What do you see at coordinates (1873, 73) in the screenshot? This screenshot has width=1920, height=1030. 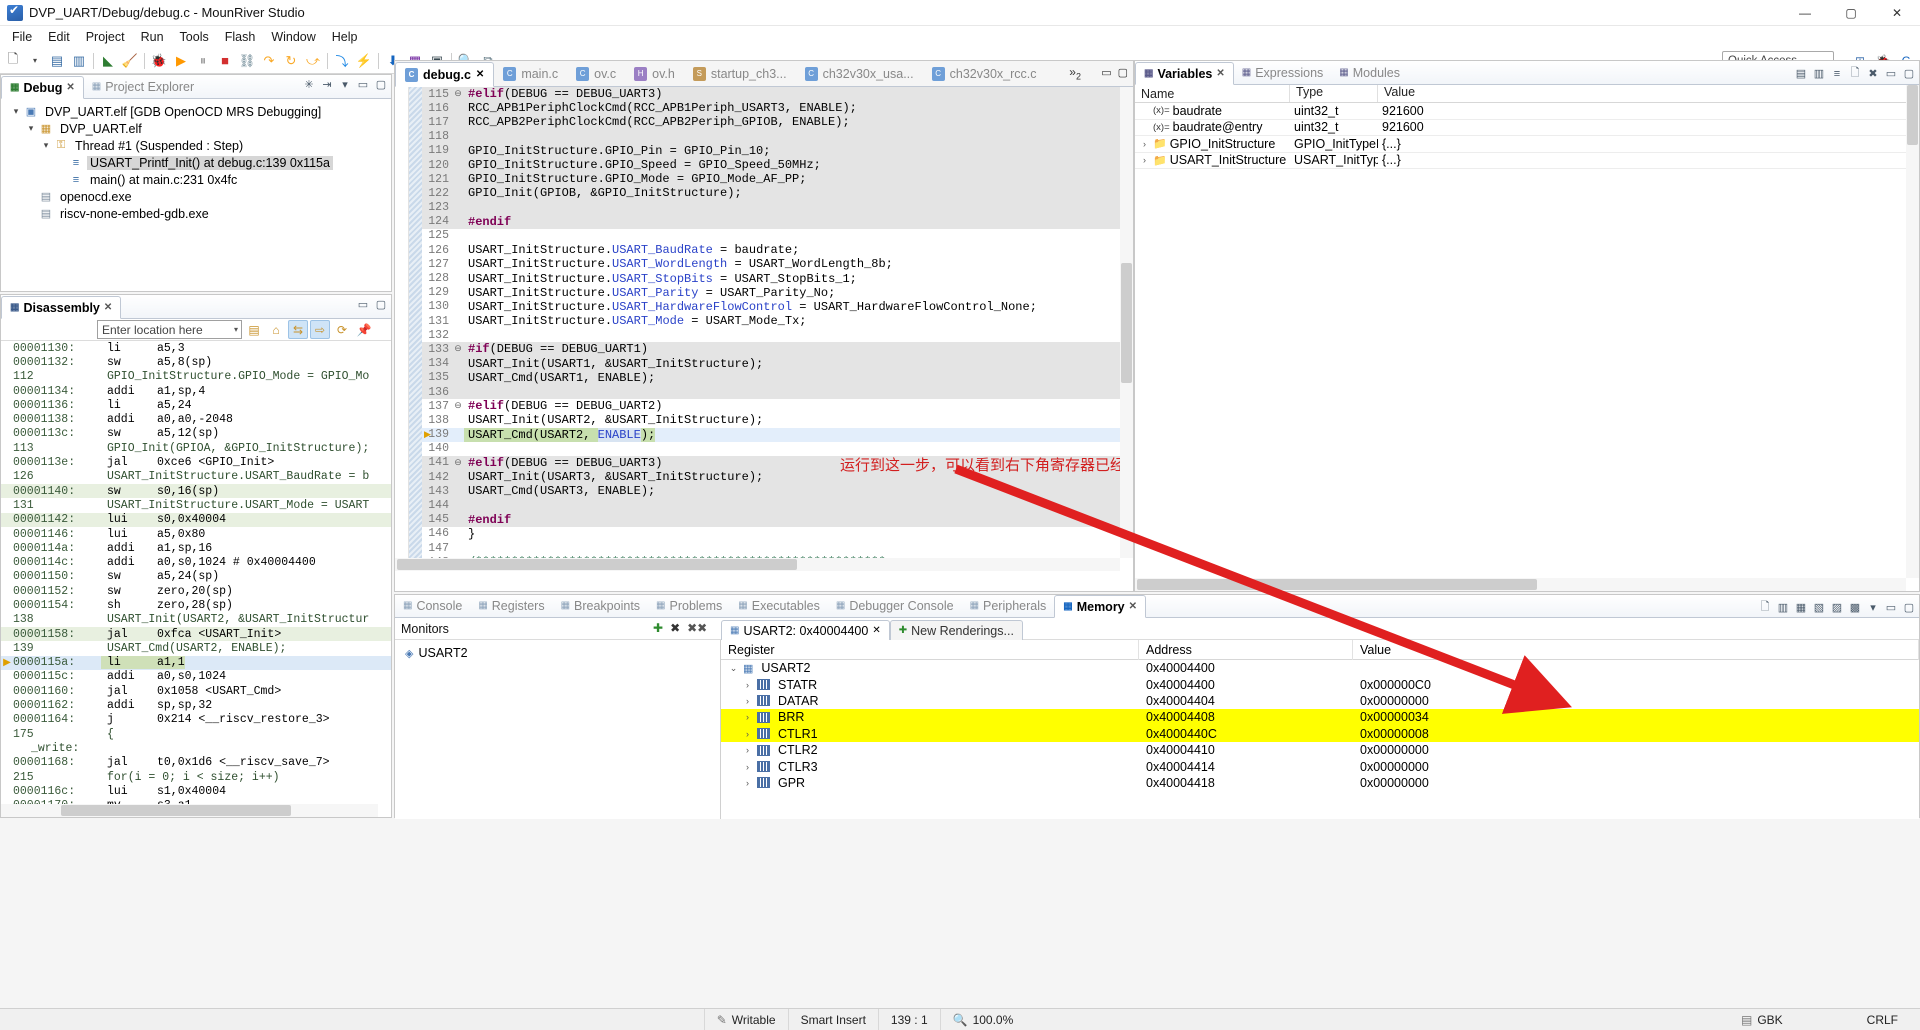 I see `remove-icon: ✖` at bounding box center [1873, 73].